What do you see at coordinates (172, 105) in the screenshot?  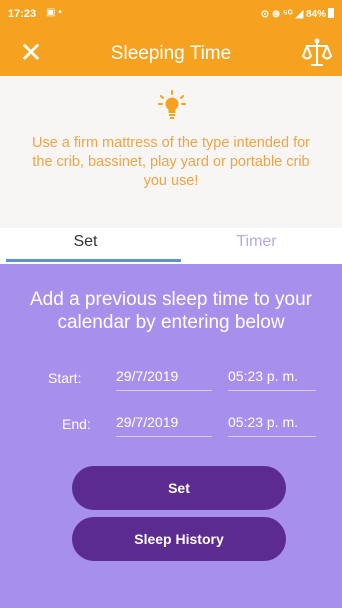 I see `lightbulb-icon` at bounding box center [172, 105].